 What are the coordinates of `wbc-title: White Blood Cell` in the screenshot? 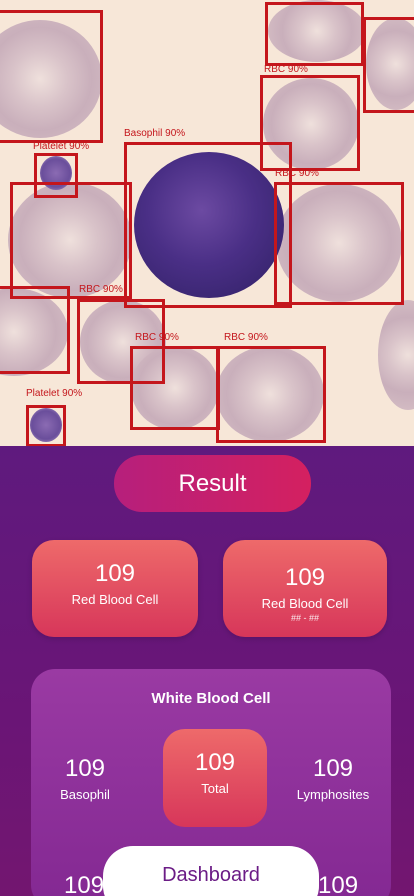 It's located at (211, 698).